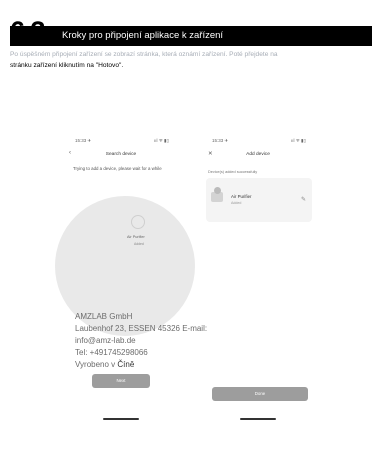 The width and height of the screenshot is (382, 466). Describe the element at coordinates (141, 365) in the screenshot. I see `manufacturer-origin: Vyrobeno v Číně` at that location.